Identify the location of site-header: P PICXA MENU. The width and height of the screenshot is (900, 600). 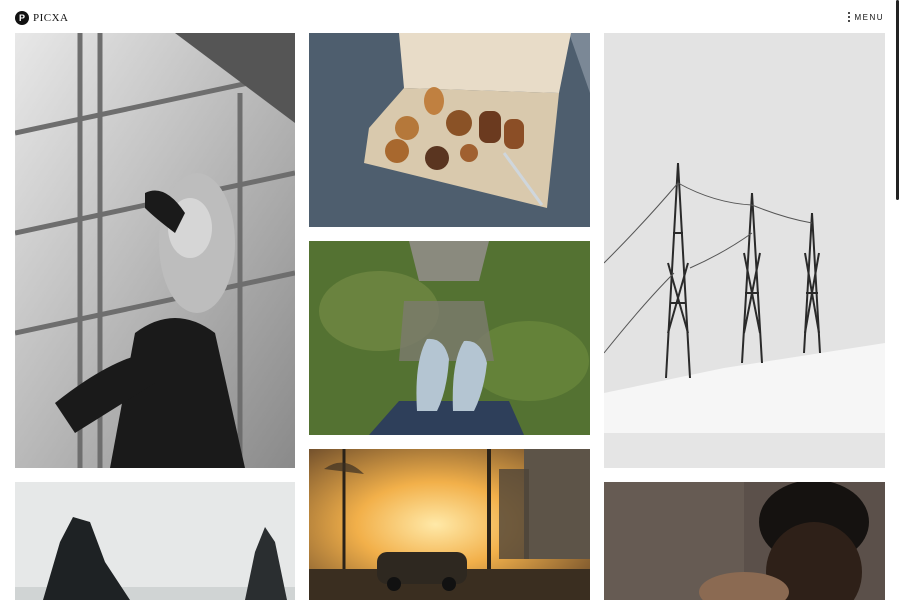
(450, 16).